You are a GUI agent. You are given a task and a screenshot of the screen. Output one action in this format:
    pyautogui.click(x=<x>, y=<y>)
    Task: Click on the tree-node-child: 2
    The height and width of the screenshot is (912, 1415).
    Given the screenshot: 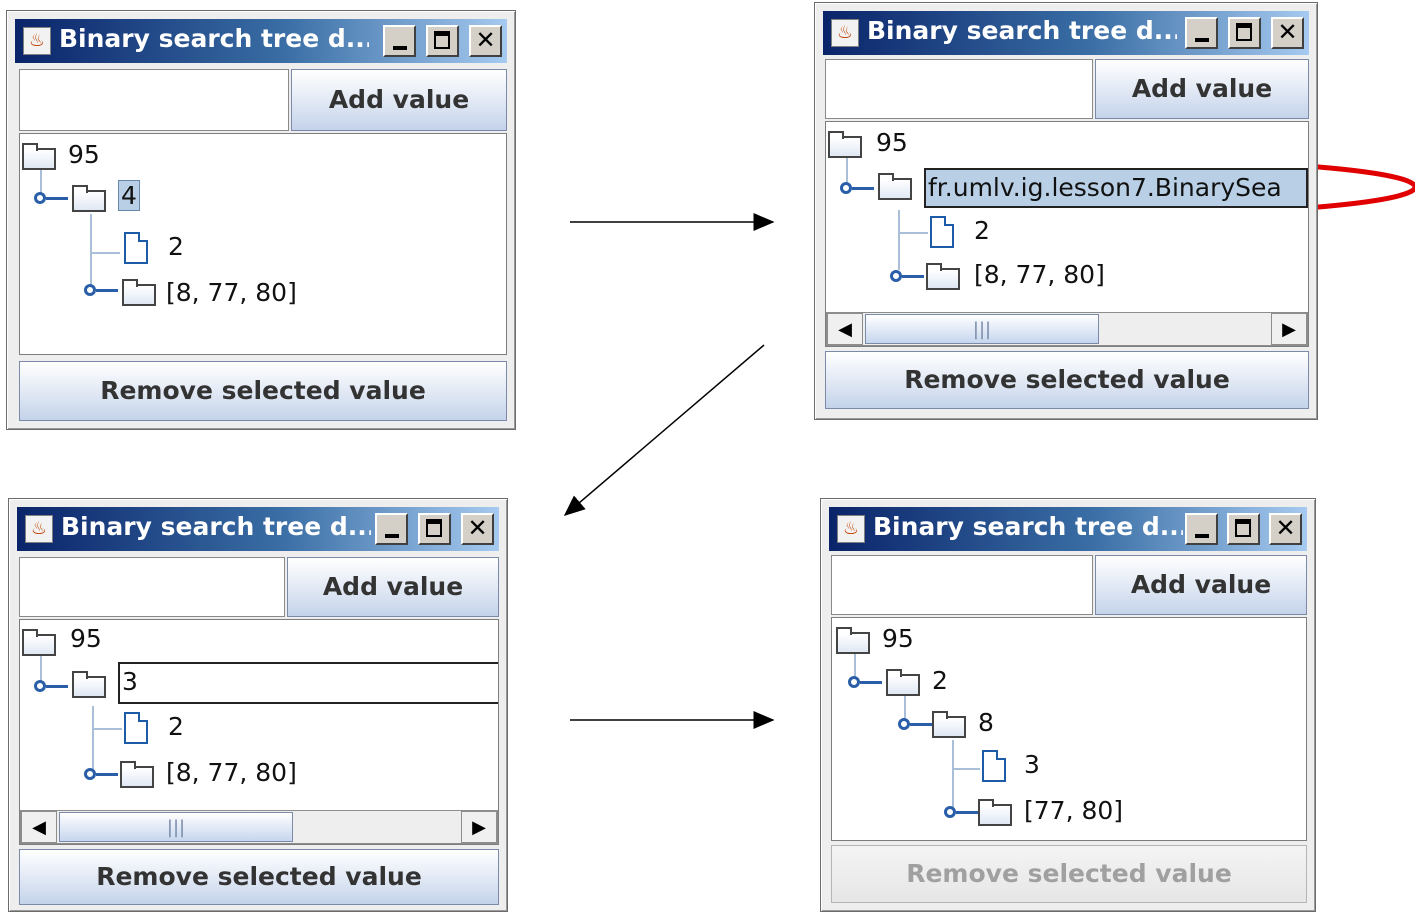 What is the action you would take?
    pyautogui.click(x=940, y=680)
    